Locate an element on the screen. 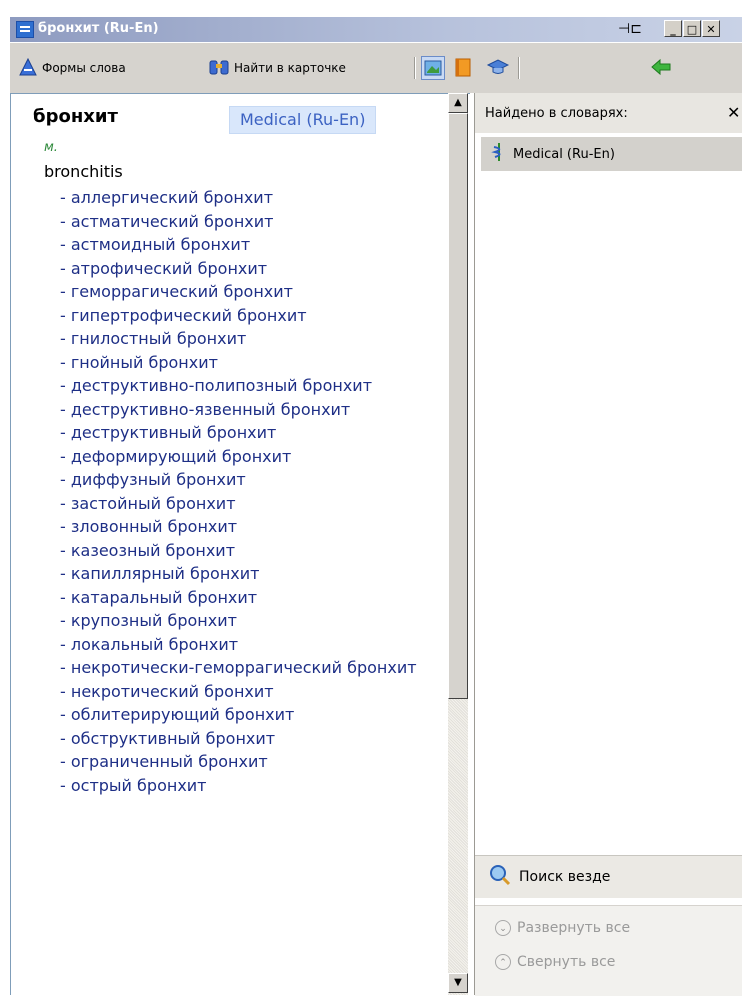 This screenshot has width=742, height=996. phrase-link: - диффузный бронхит is located at coordinates (241, 480).